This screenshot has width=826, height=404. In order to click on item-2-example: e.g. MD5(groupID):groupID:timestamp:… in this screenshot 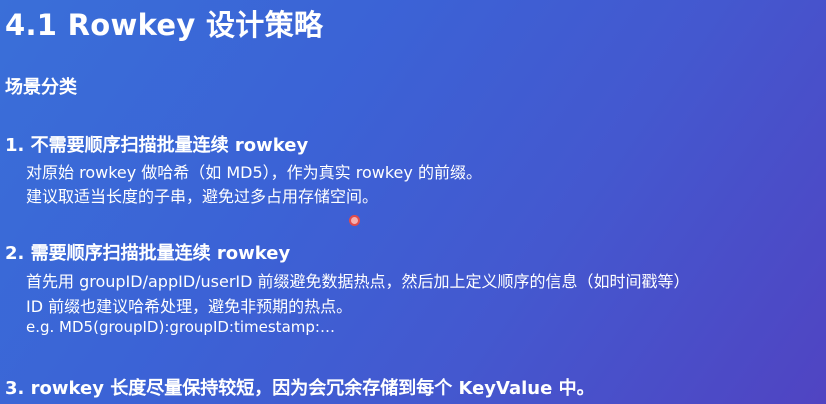, I will do `click(180, 327)`.